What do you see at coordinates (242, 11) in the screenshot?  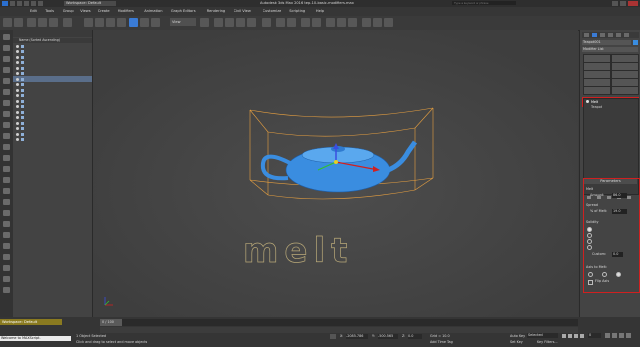 I see `menu-civil-view: Civil View` at bounding box center [242, 11].